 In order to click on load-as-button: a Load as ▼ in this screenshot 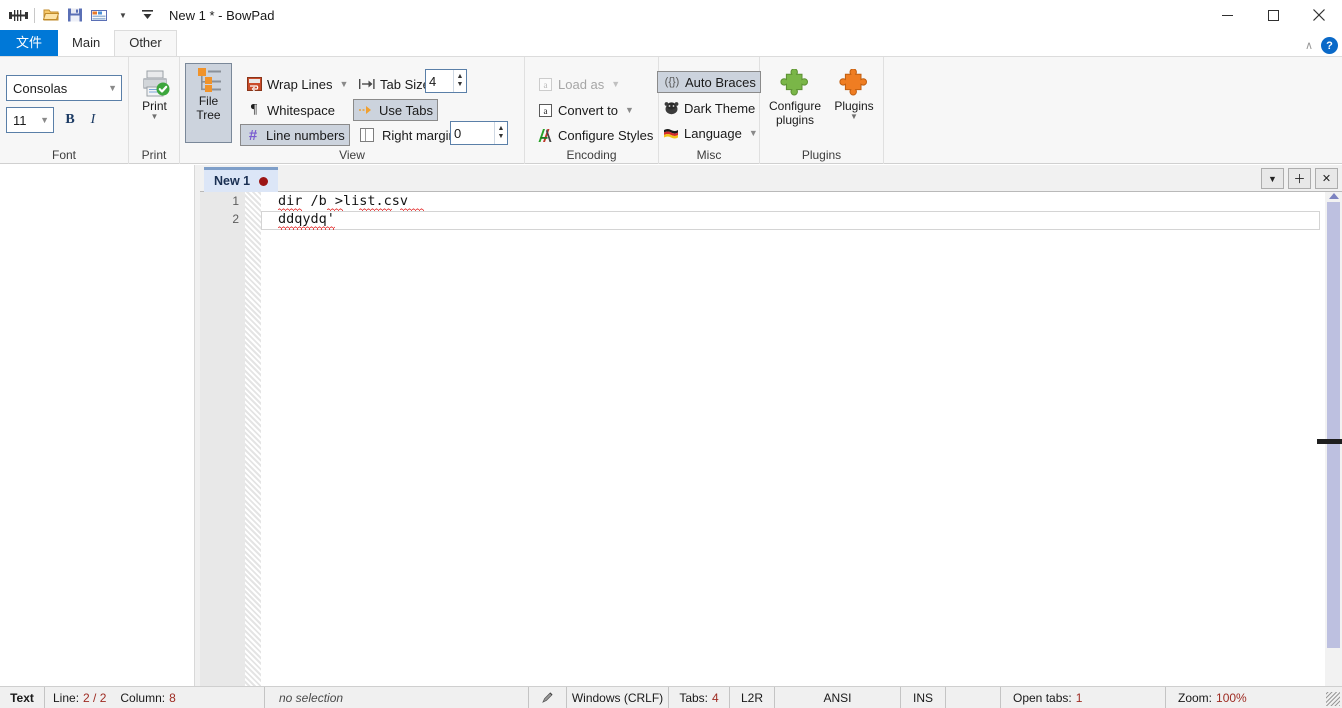, I will do `click(578, 84)`.